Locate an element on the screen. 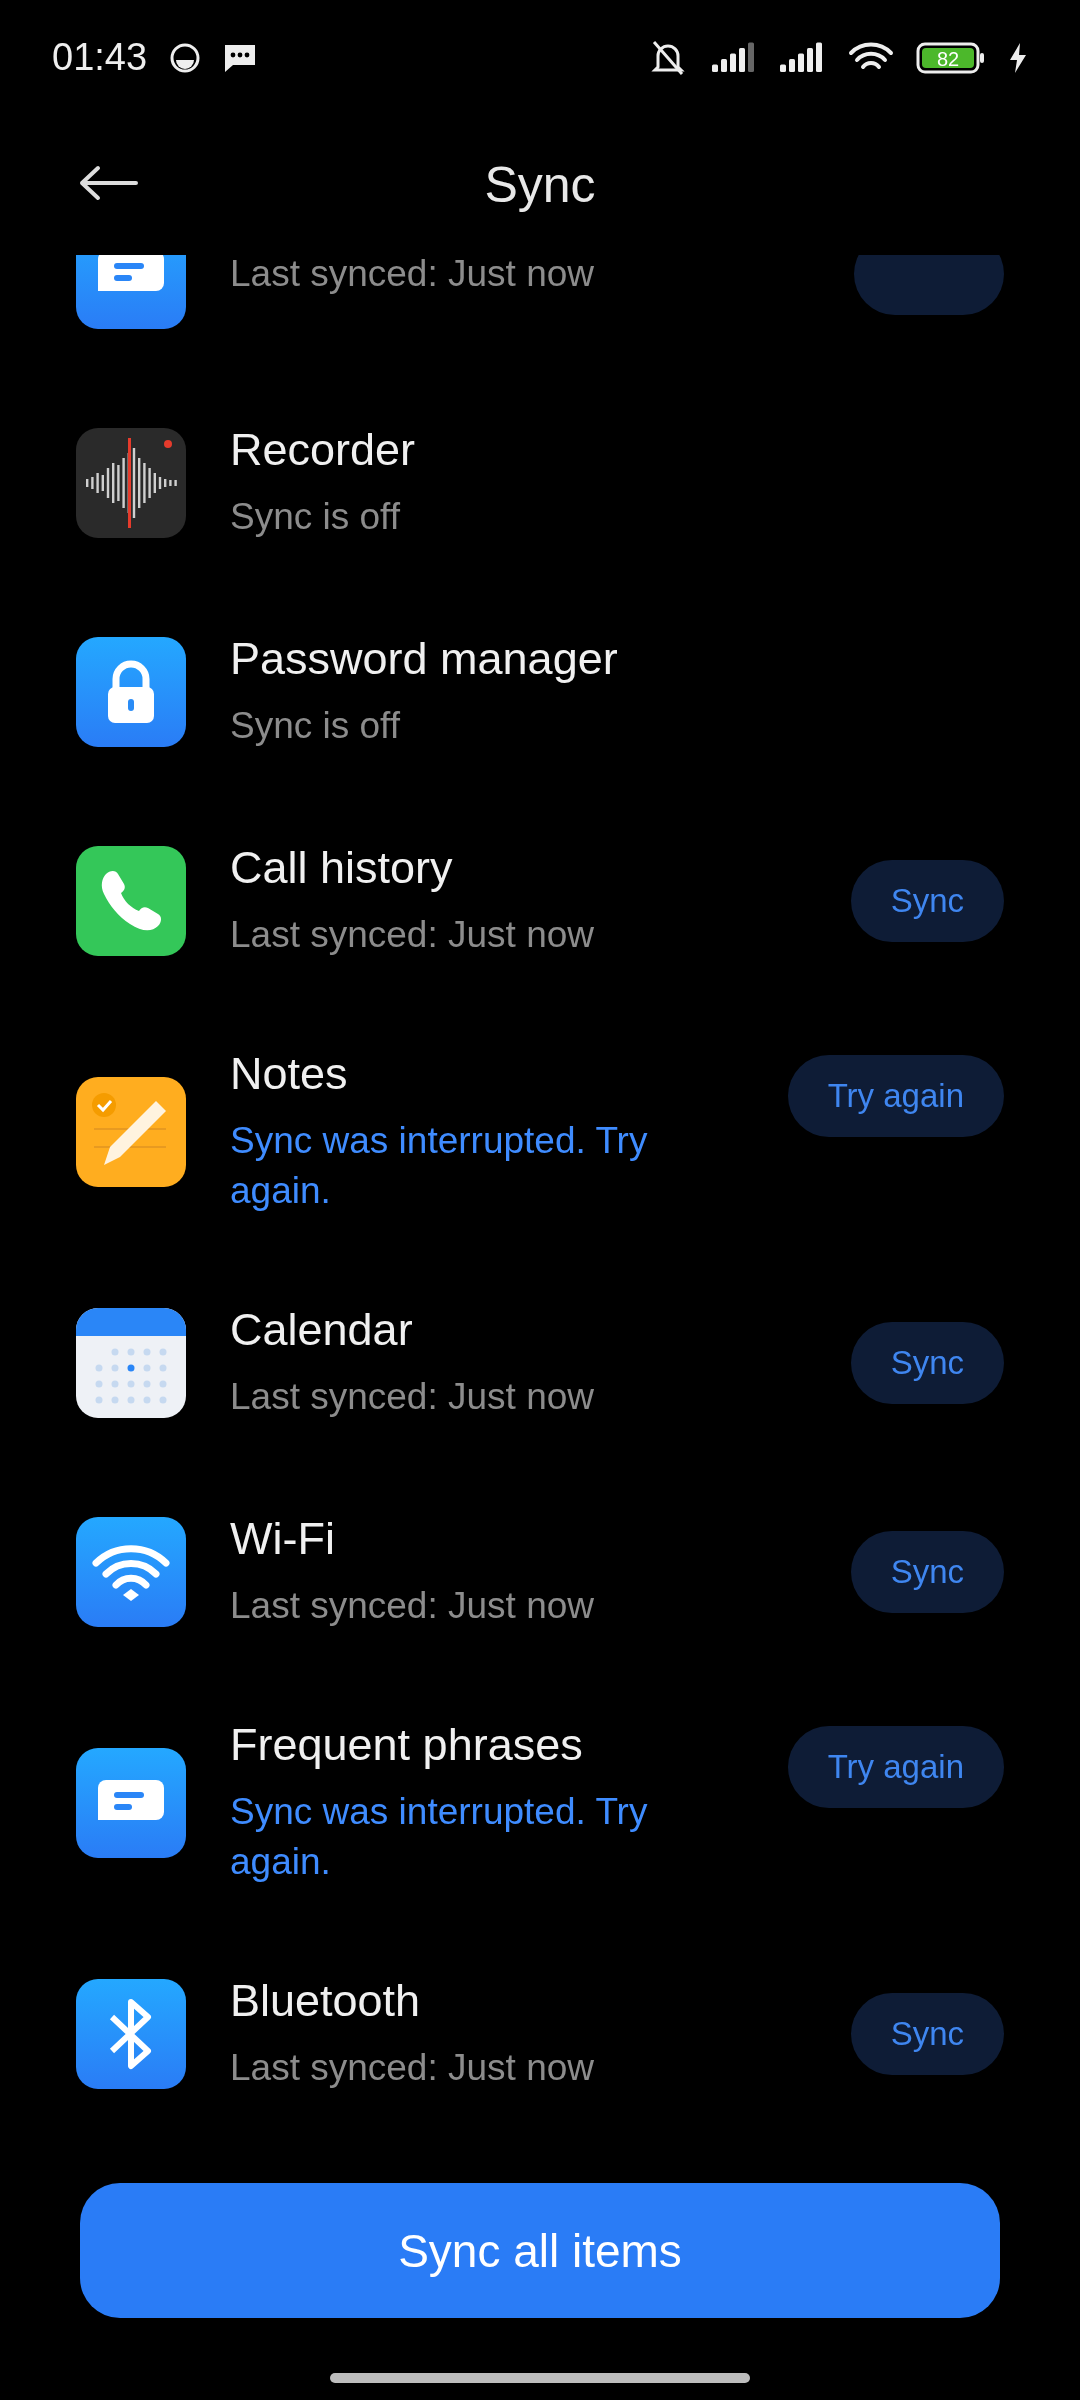 The height and width of the screenshot is (2400, 1080). bluetooth-icon is located at coordinates (131, 2033).